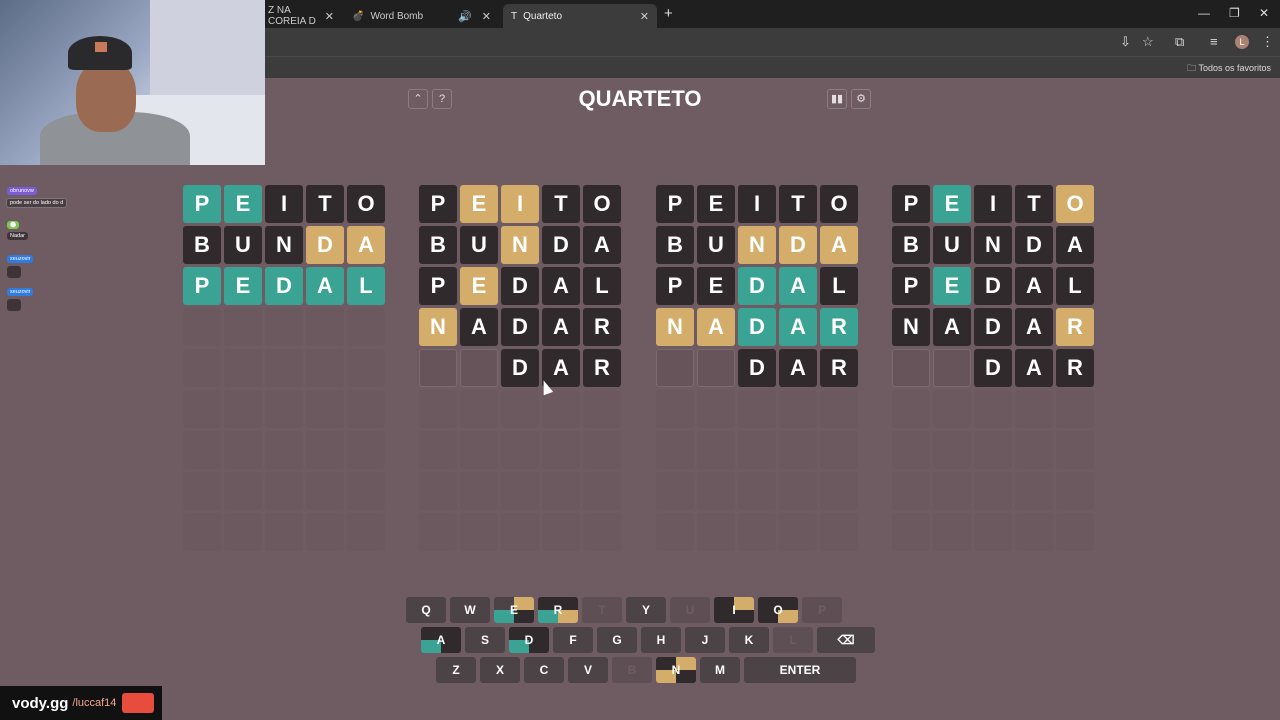 This screenshot has width=1280, height=720. What do you see at coordinates (456, 670) in the screenshot?
I see `key-z: Z` at bounding box center [456, 670].